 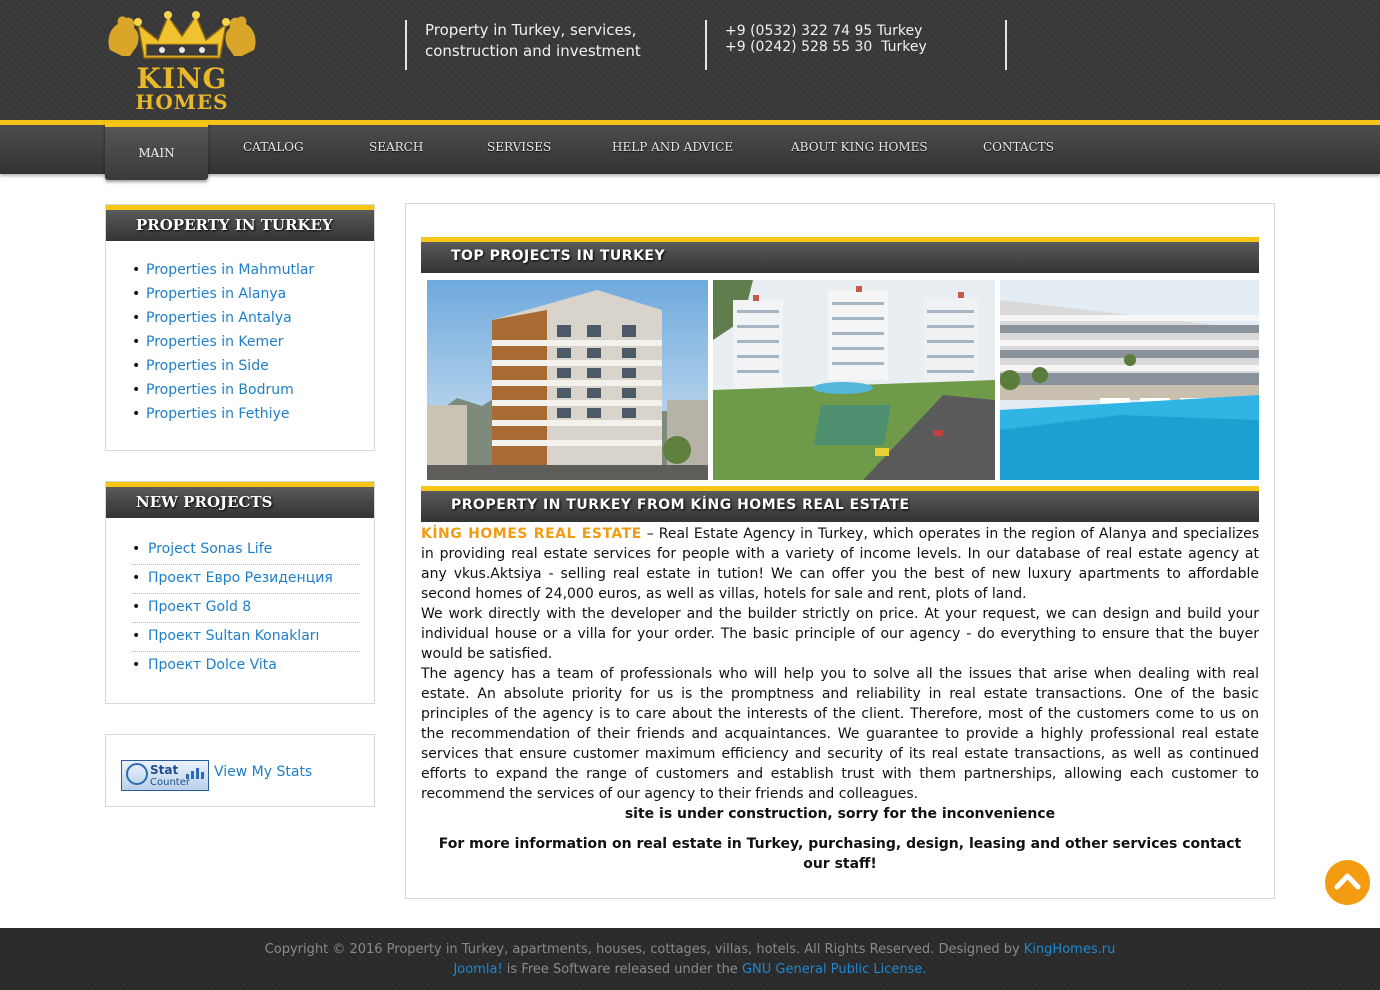 I want to click on nav-item-search: SEARCH, so click(x=396, y=149).